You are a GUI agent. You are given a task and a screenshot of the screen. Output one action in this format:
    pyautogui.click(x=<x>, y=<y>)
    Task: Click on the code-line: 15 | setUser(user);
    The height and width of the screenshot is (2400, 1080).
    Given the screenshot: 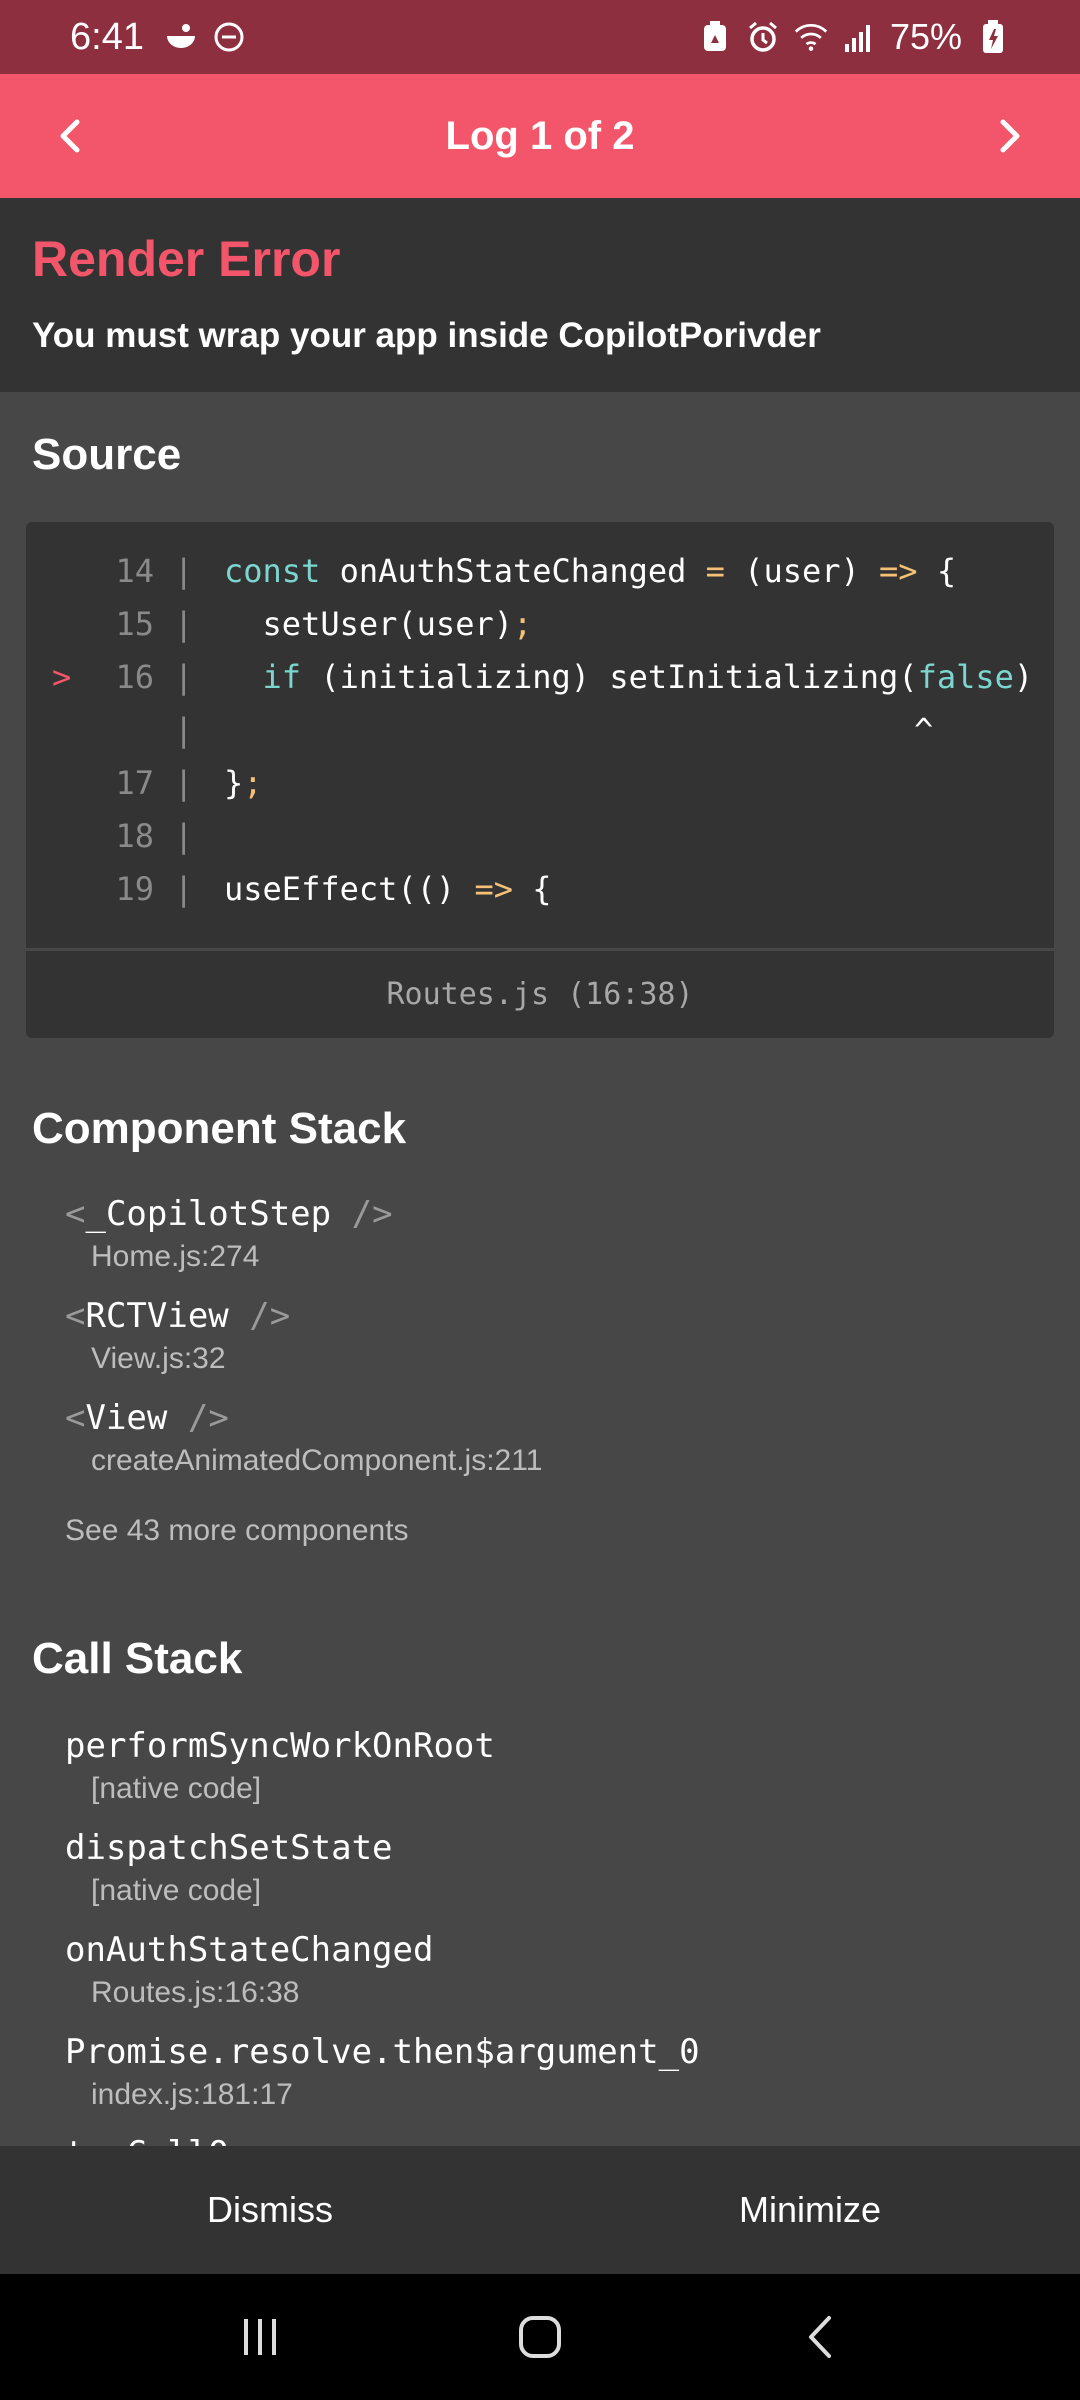 What is the action you would take?
    pyautogui.click(x=540, y=625)
    